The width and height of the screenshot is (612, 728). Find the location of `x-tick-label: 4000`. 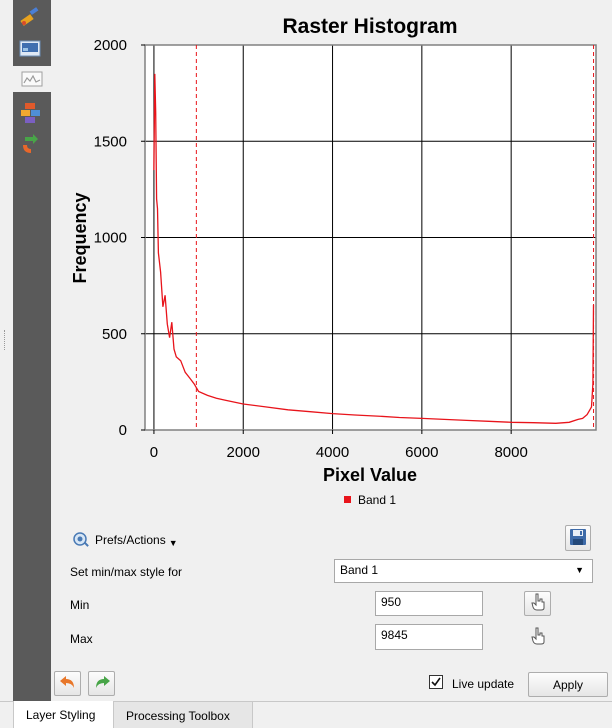

x-tick-label: 4000 is located at coordinates (332, 452).